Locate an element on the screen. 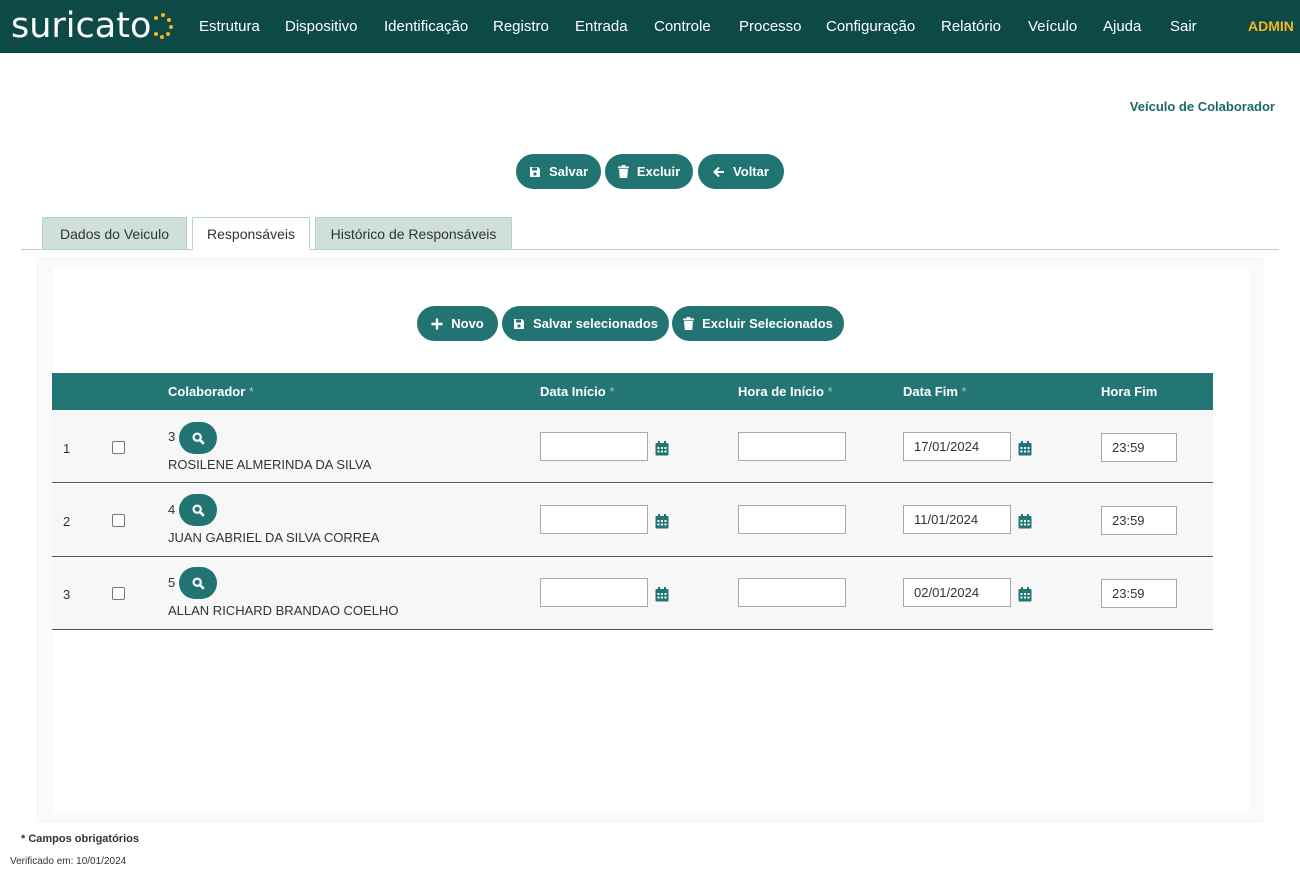 The height and width of the screenshot is (876, 1300). nav-item-entrada: Entrada is located at coordinates (601, 26).